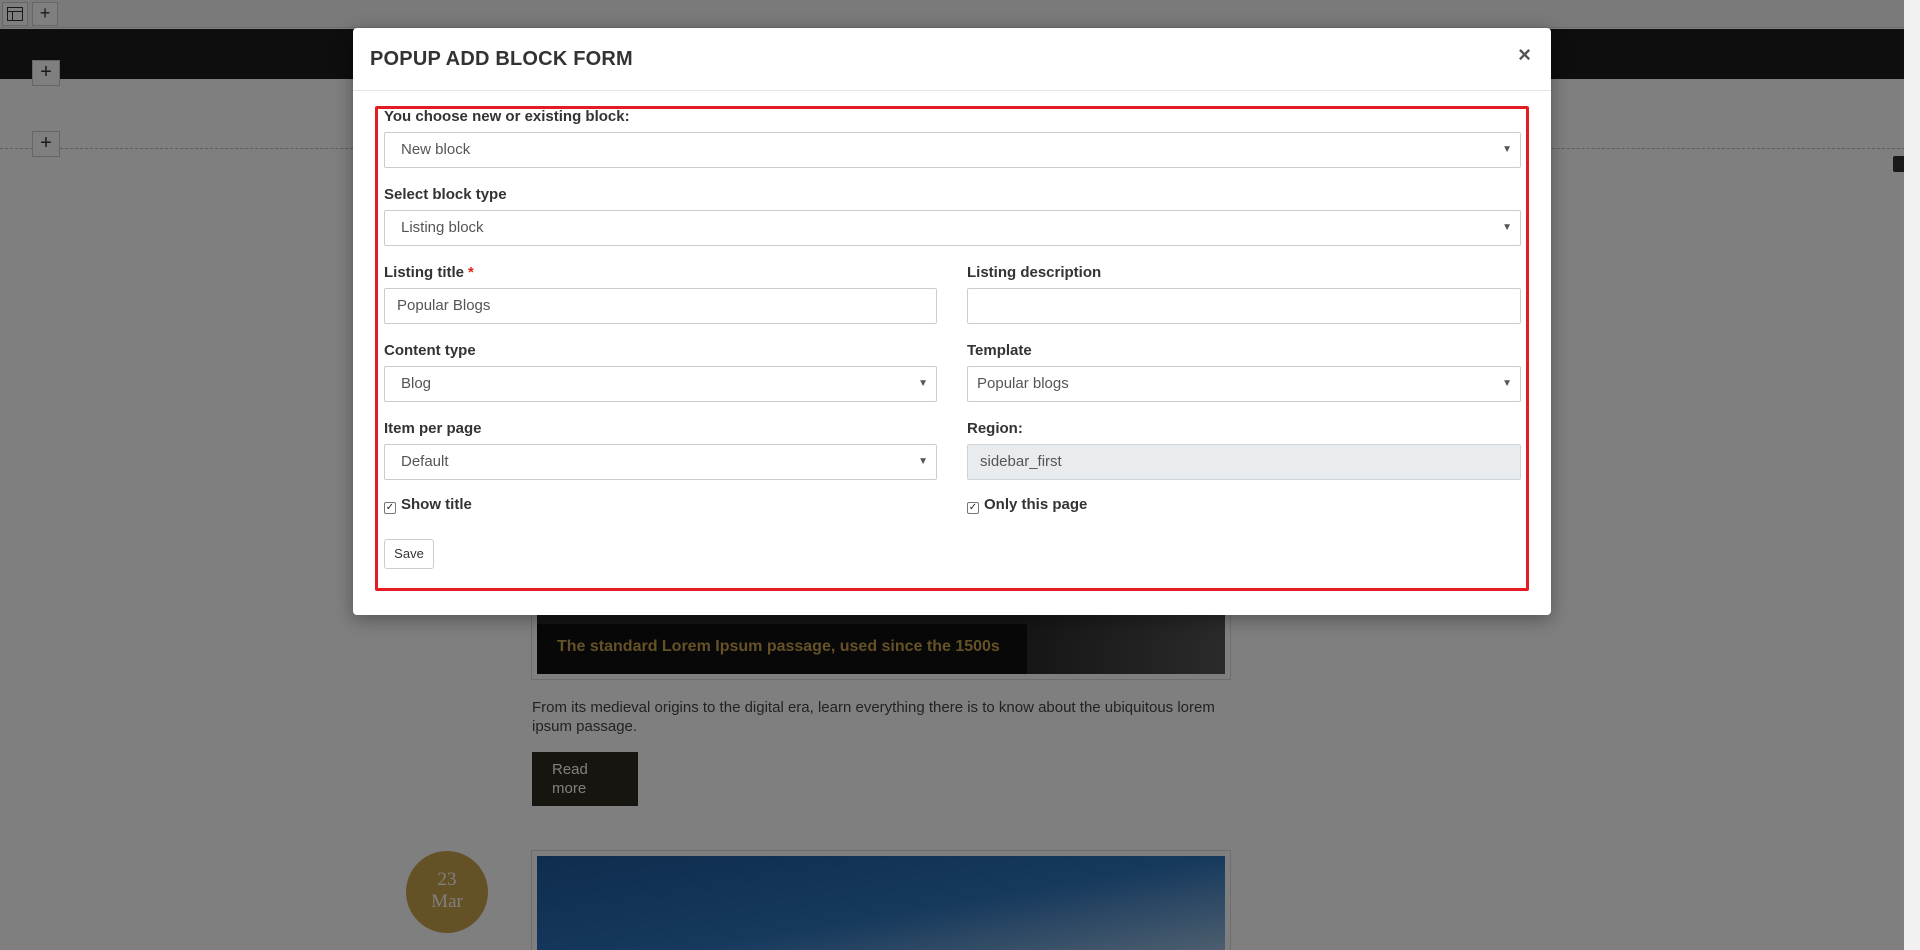 The width and height of the screenshot is (1920, 950). Describe the element at coordinates (999, 350) in the screenshot. I see `template-label: Template` at that location.